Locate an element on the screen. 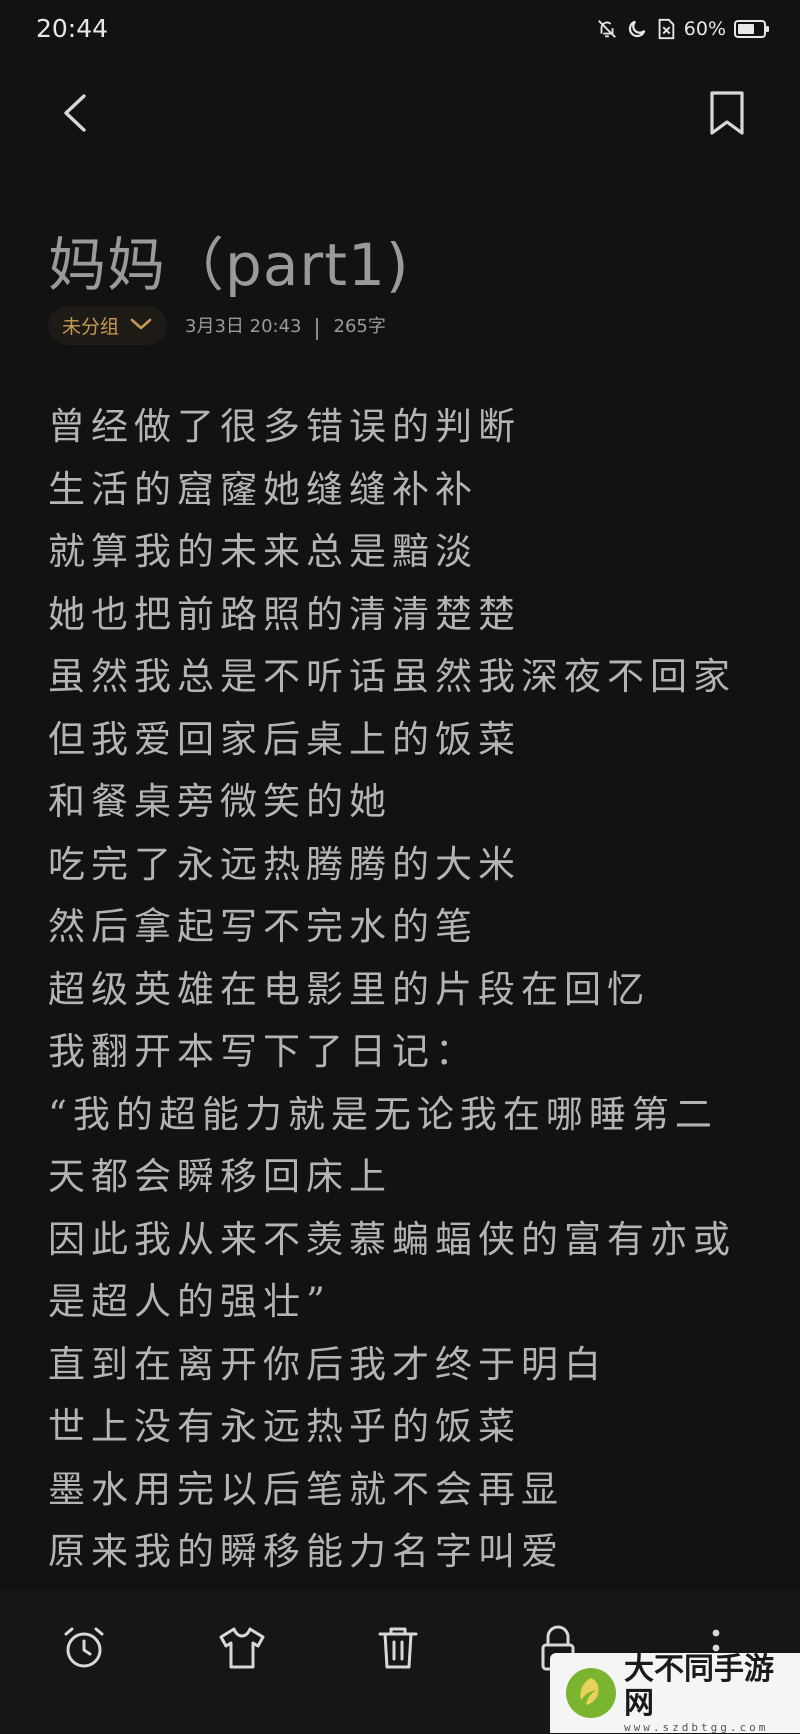 The height and width of the screenshot is (1734, 800). theme-button is located at coordinates (242, 1650).